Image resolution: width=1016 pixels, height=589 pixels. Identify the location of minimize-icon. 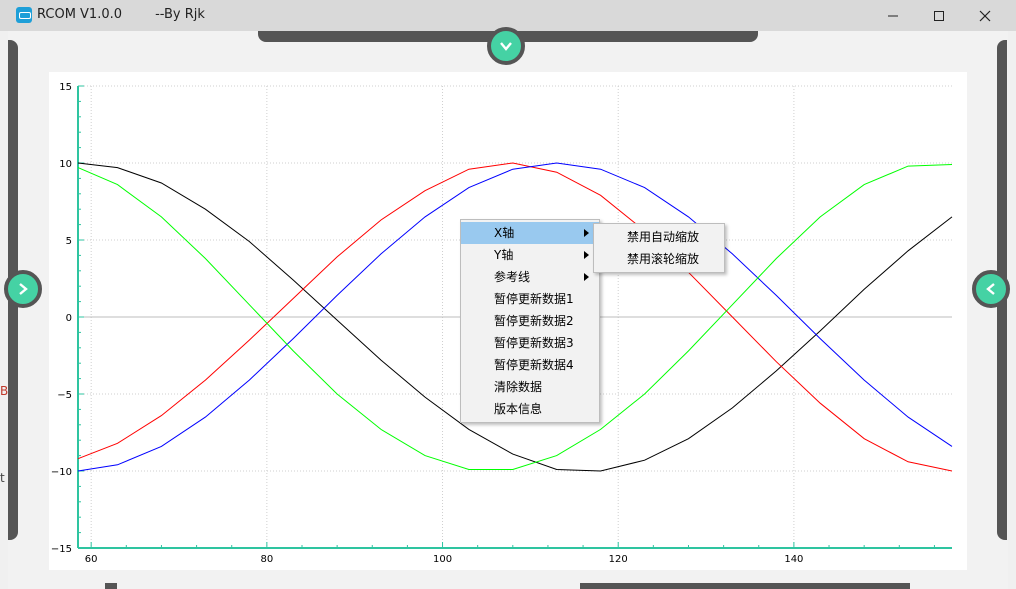
(893, 16).